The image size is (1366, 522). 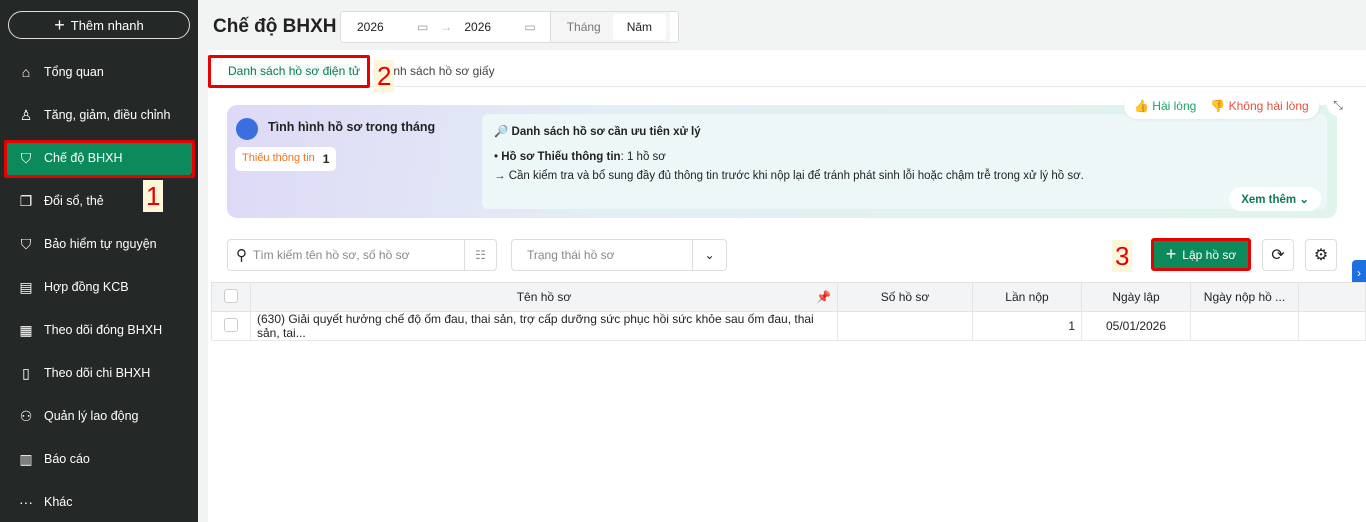 I want to click on select-all-checkbox, so click(x=231, y=295).